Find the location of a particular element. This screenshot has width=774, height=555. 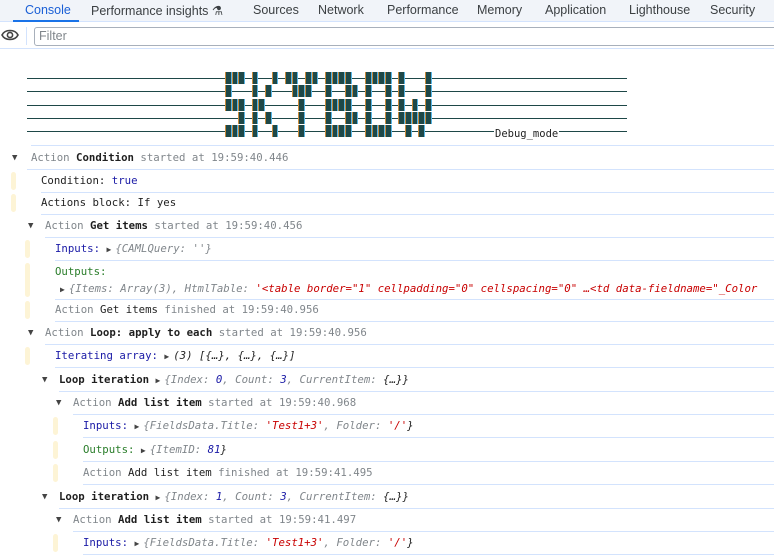

timestamp: 19:59:40.446 is located at coordinates (250, 157).